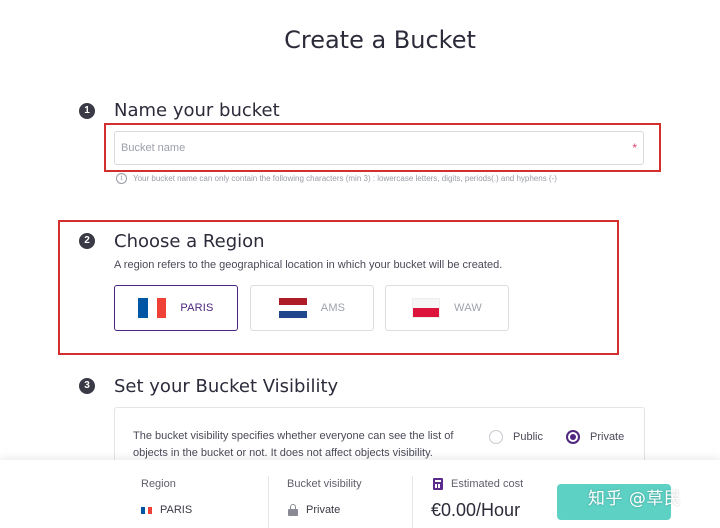  I want to click on lock-icon, so click(293, 510).